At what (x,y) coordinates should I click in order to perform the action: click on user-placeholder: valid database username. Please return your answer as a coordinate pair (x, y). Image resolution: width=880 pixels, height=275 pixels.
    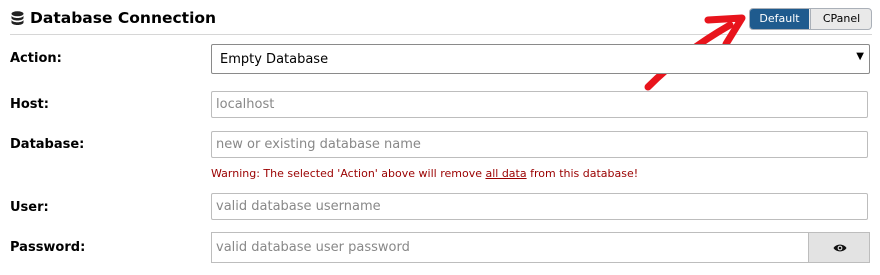
    Looking at the image, I should click on (298, 206).